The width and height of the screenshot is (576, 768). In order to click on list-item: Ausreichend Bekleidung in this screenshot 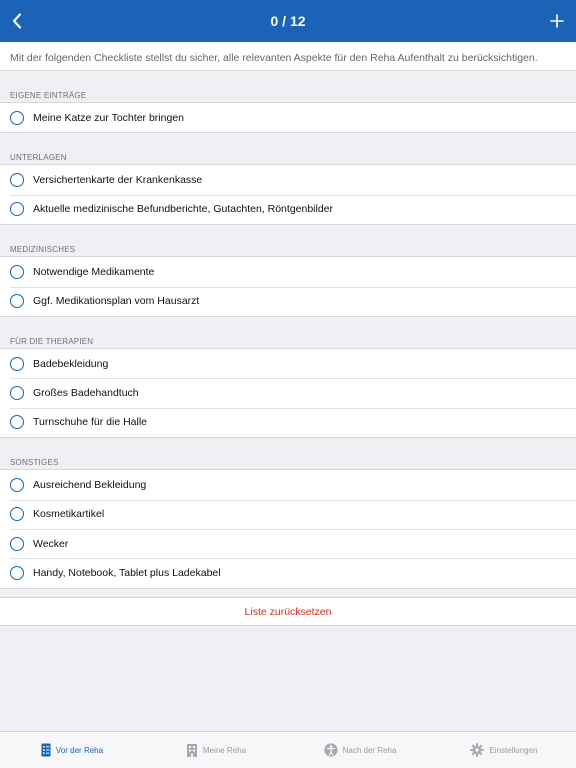, I will do `click(288, 484)`.